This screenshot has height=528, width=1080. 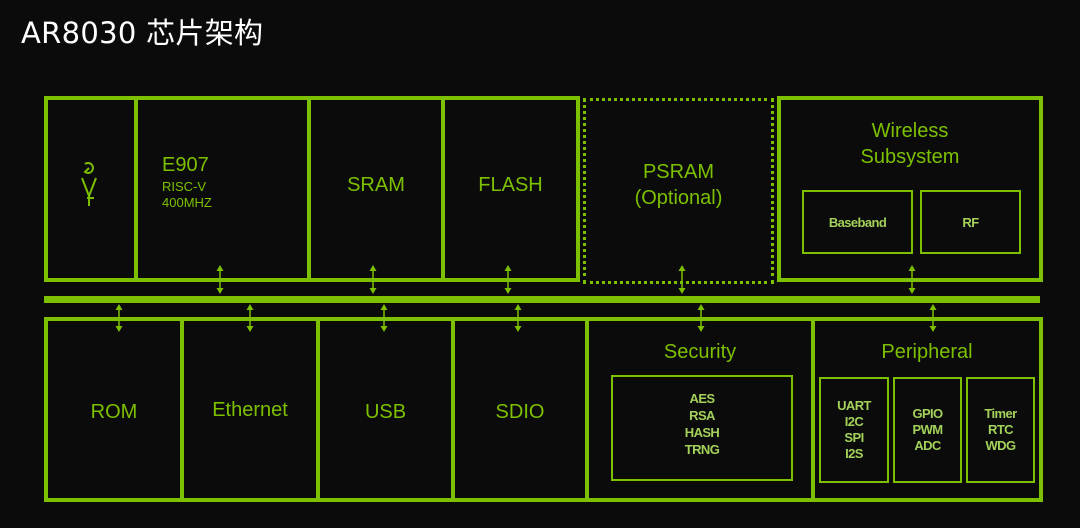 I want to click on bus-connections, so click(x=526, y=298).